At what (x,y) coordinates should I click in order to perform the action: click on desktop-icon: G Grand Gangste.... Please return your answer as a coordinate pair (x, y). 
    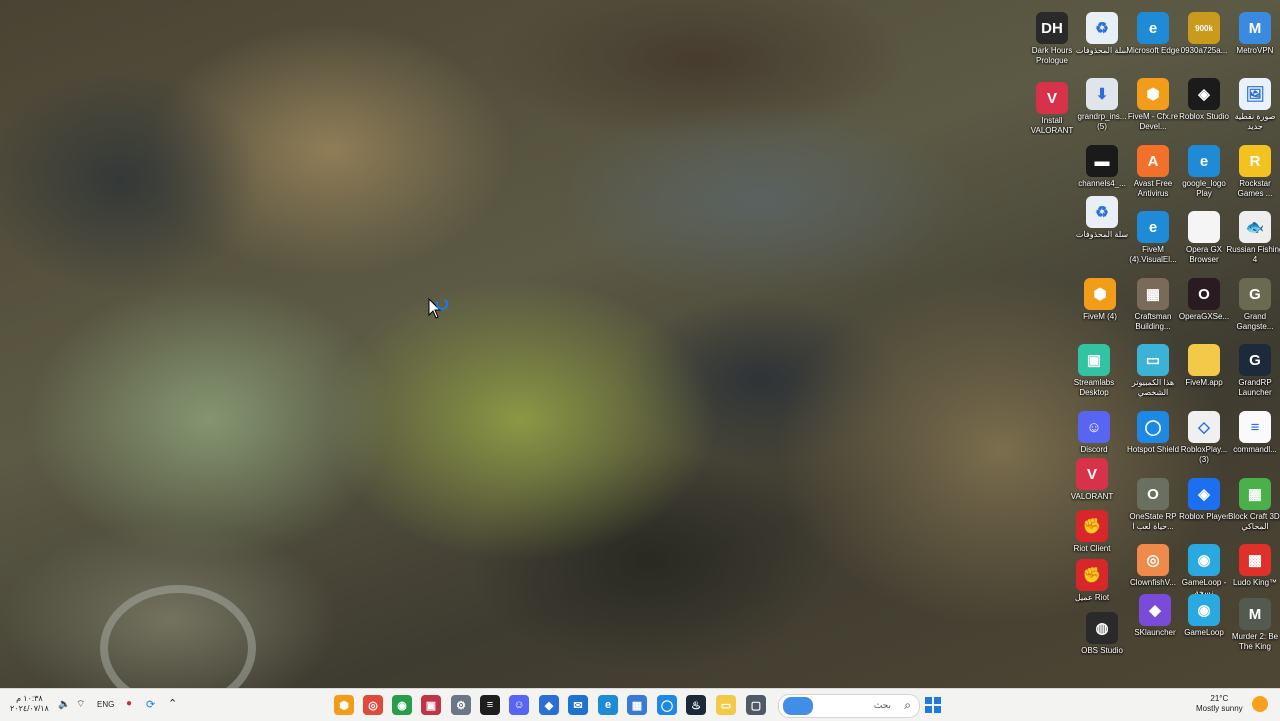
    Looking at the image, I should click on (1252, 304).